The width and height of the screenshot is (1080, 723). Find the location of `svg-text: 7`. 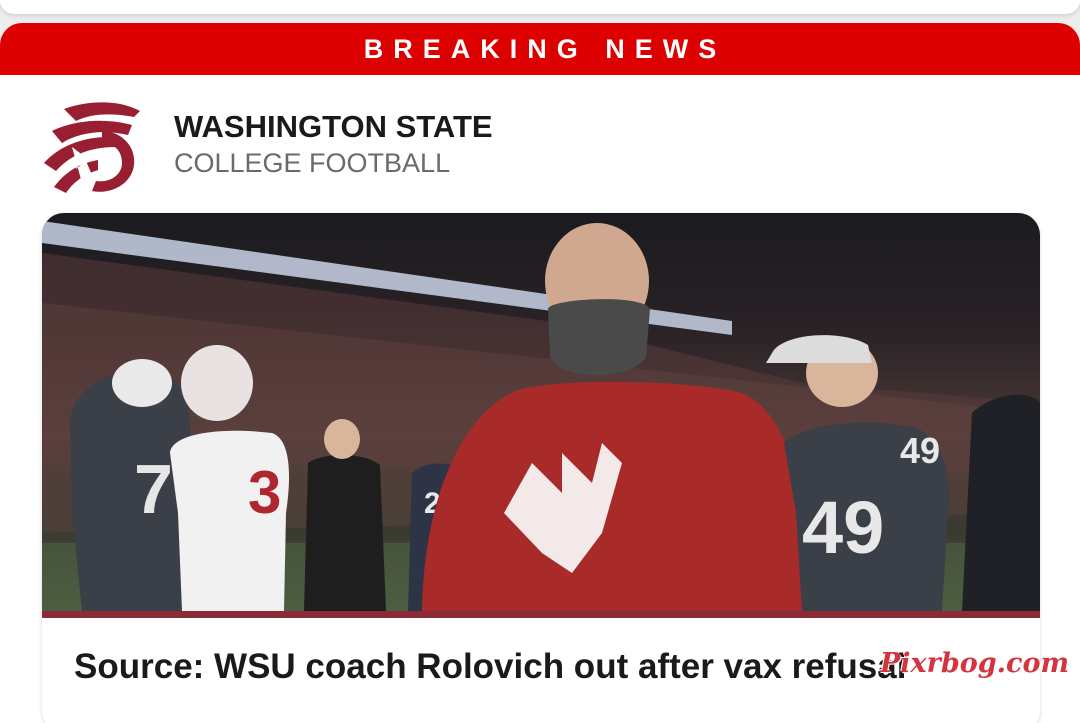

svg-text: 7 is located at coordinates (153, 489).